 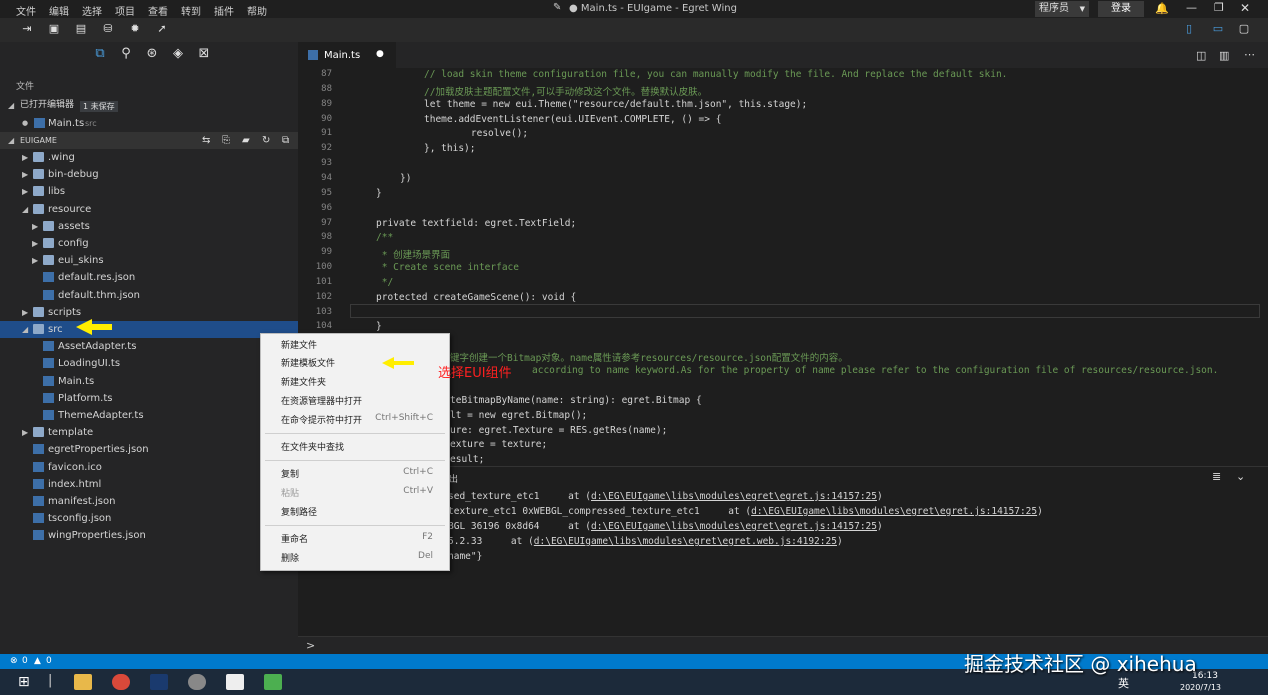 What do you see at coordinates (59, 10) in the screenshot?
I see `menu-edit: 编辑` at bounding box center [59, 10].